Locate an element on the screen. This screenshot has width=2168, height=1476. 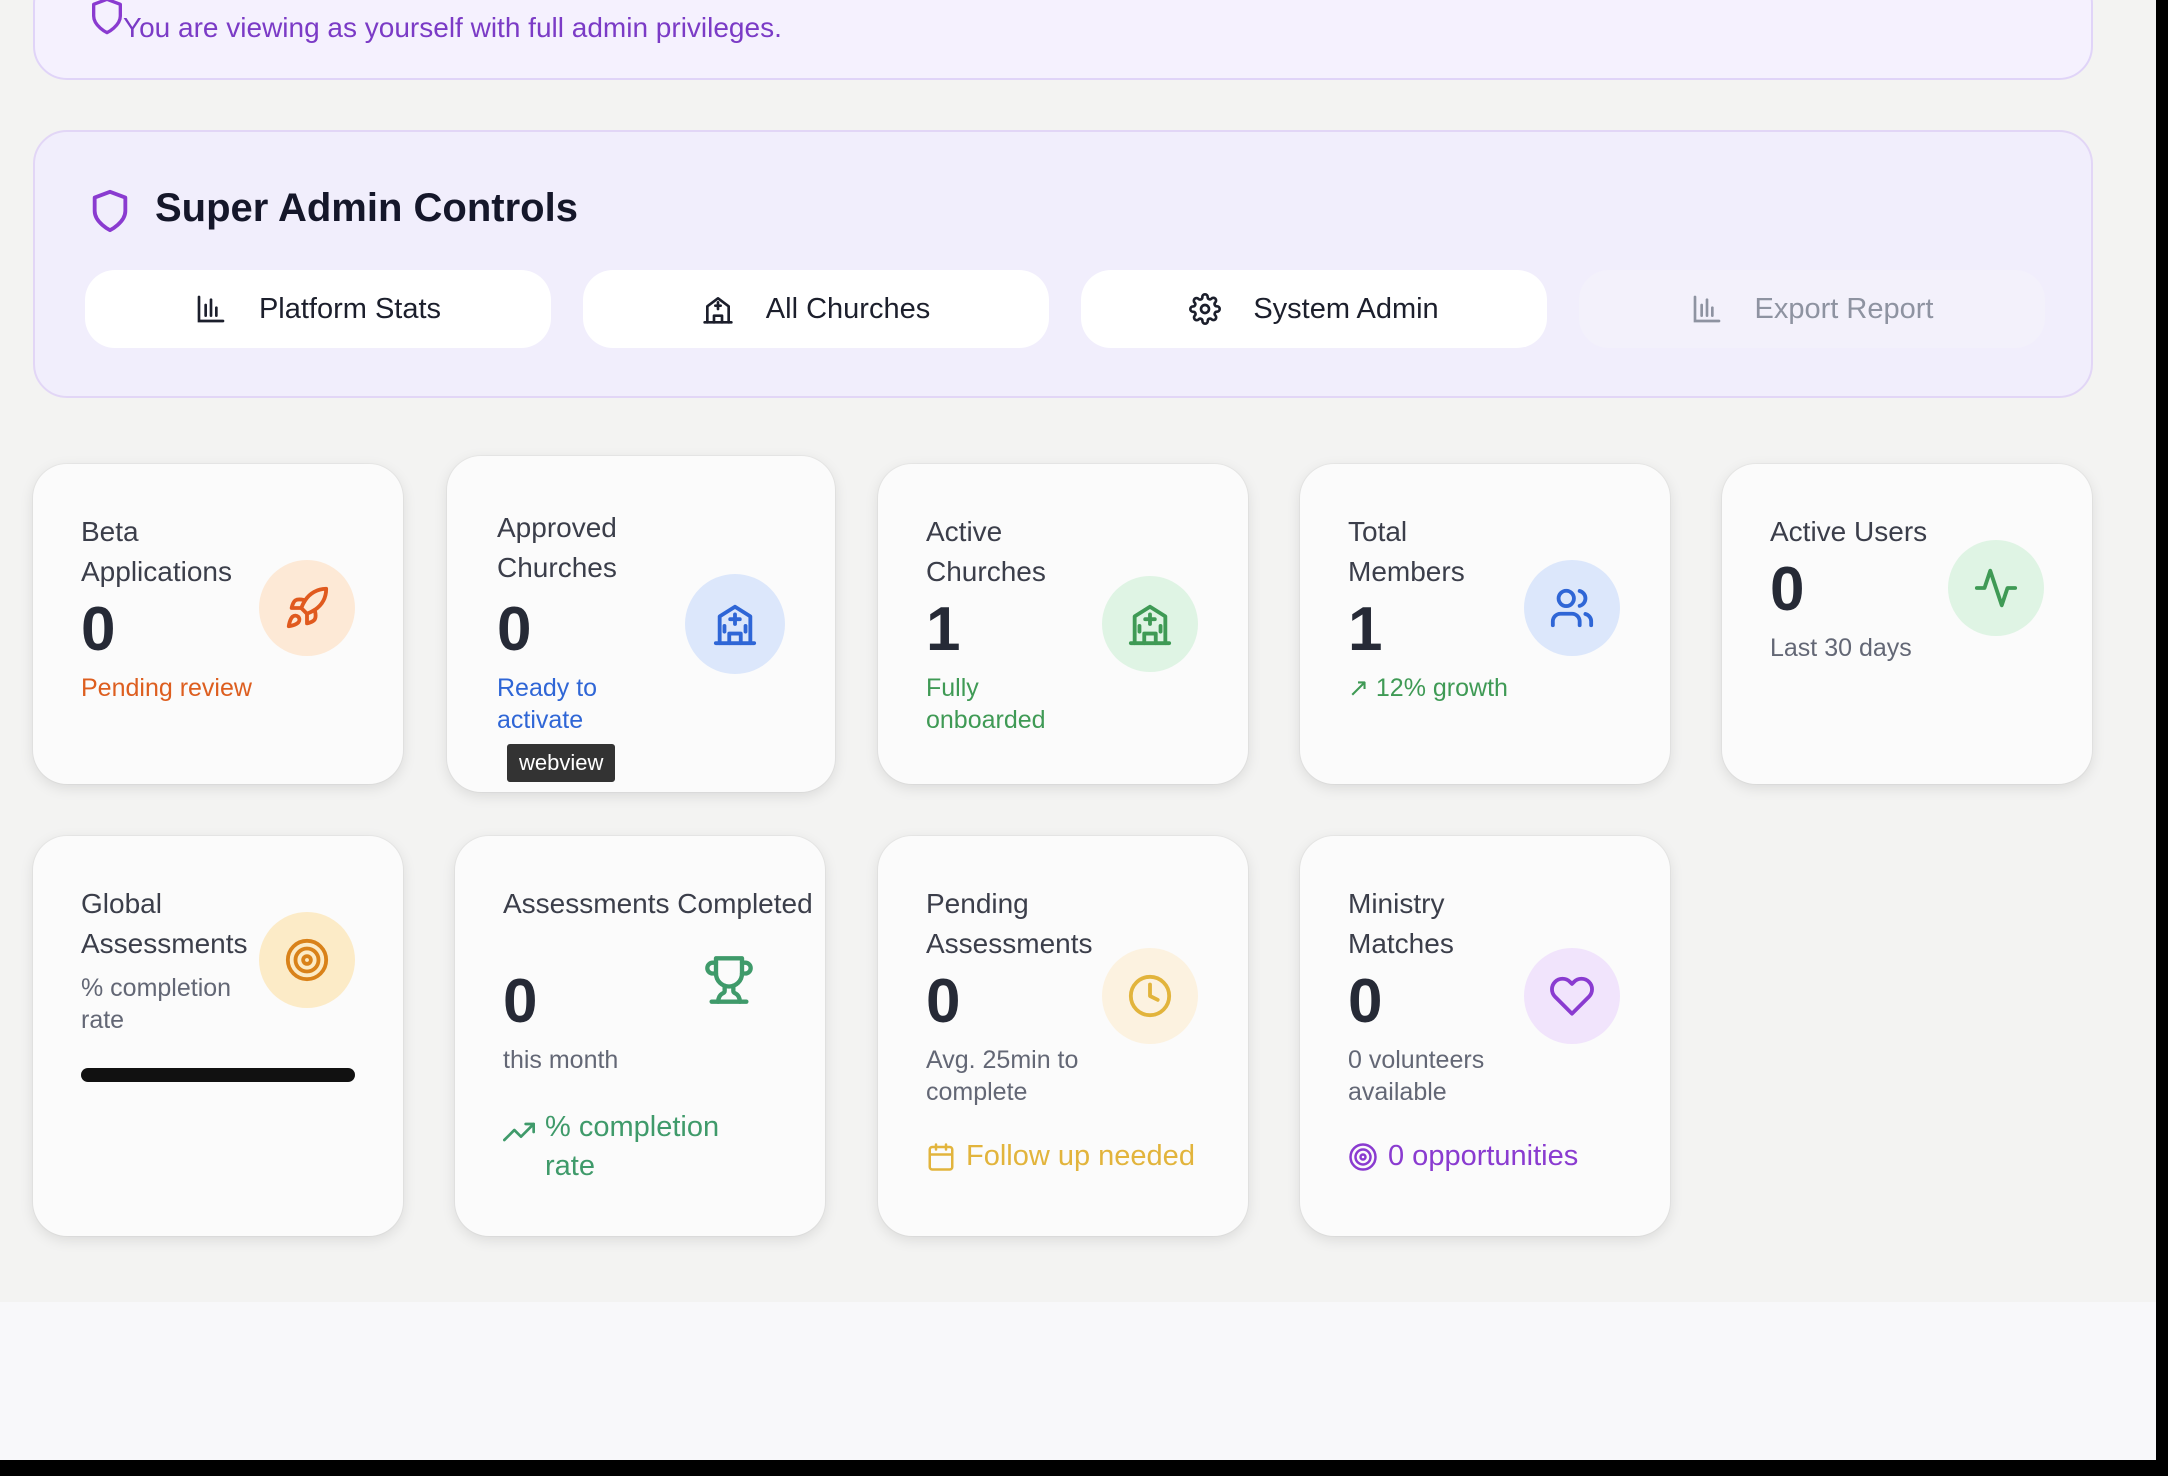
card-subtitle: % completion rate is located at coordinates (156, 1004).